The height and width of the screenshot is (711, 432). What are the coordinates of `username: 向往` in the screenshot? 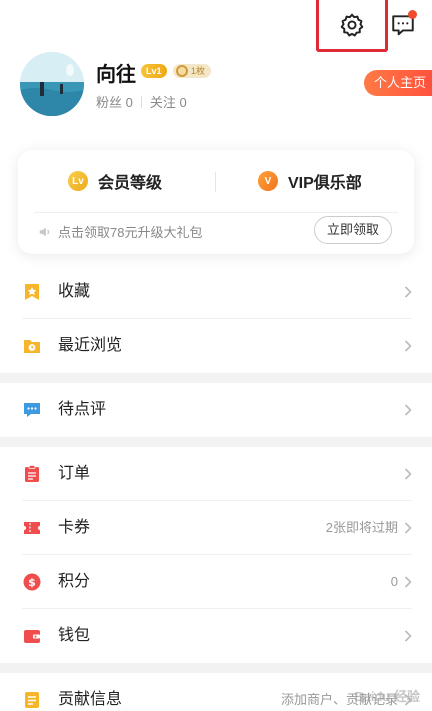 It's located at (116, 75).